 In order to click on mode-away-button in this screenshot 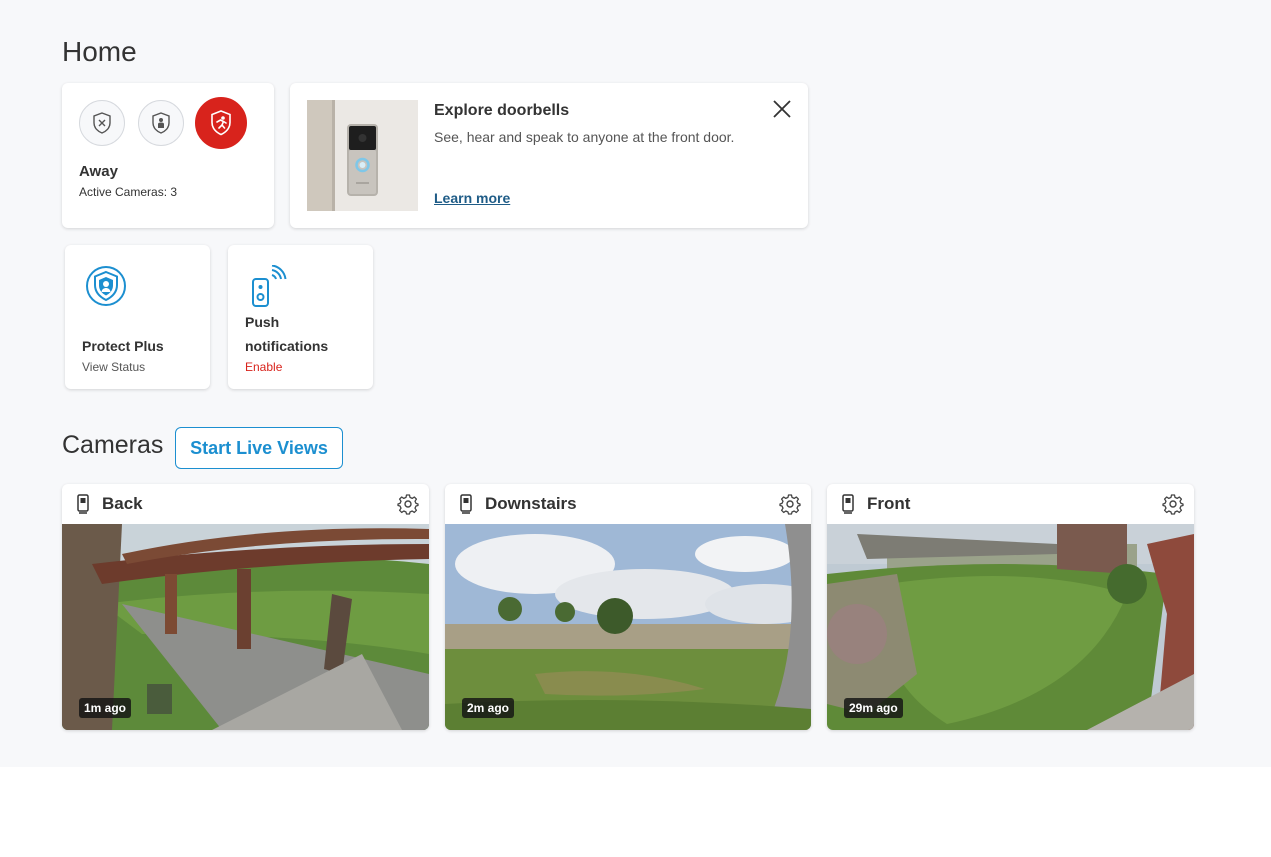, I will do `click(221, 123)`.